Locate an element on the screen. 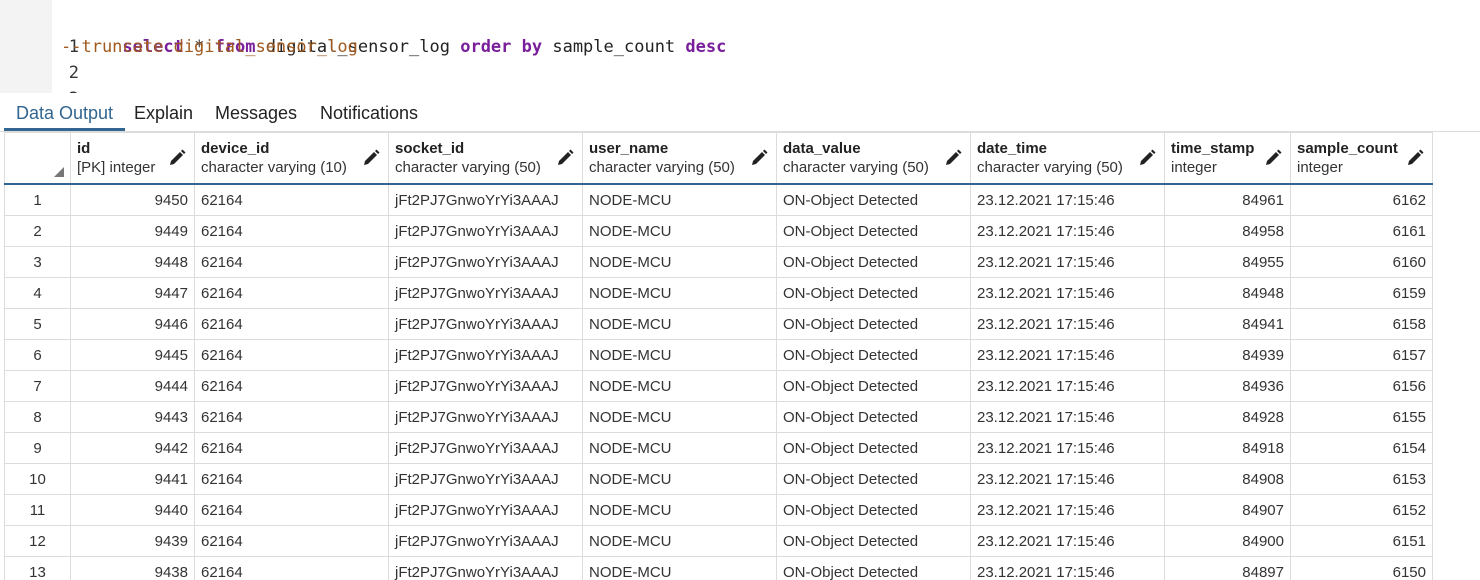  tab-notifications: Notifications is located at coordinates (369, 111).